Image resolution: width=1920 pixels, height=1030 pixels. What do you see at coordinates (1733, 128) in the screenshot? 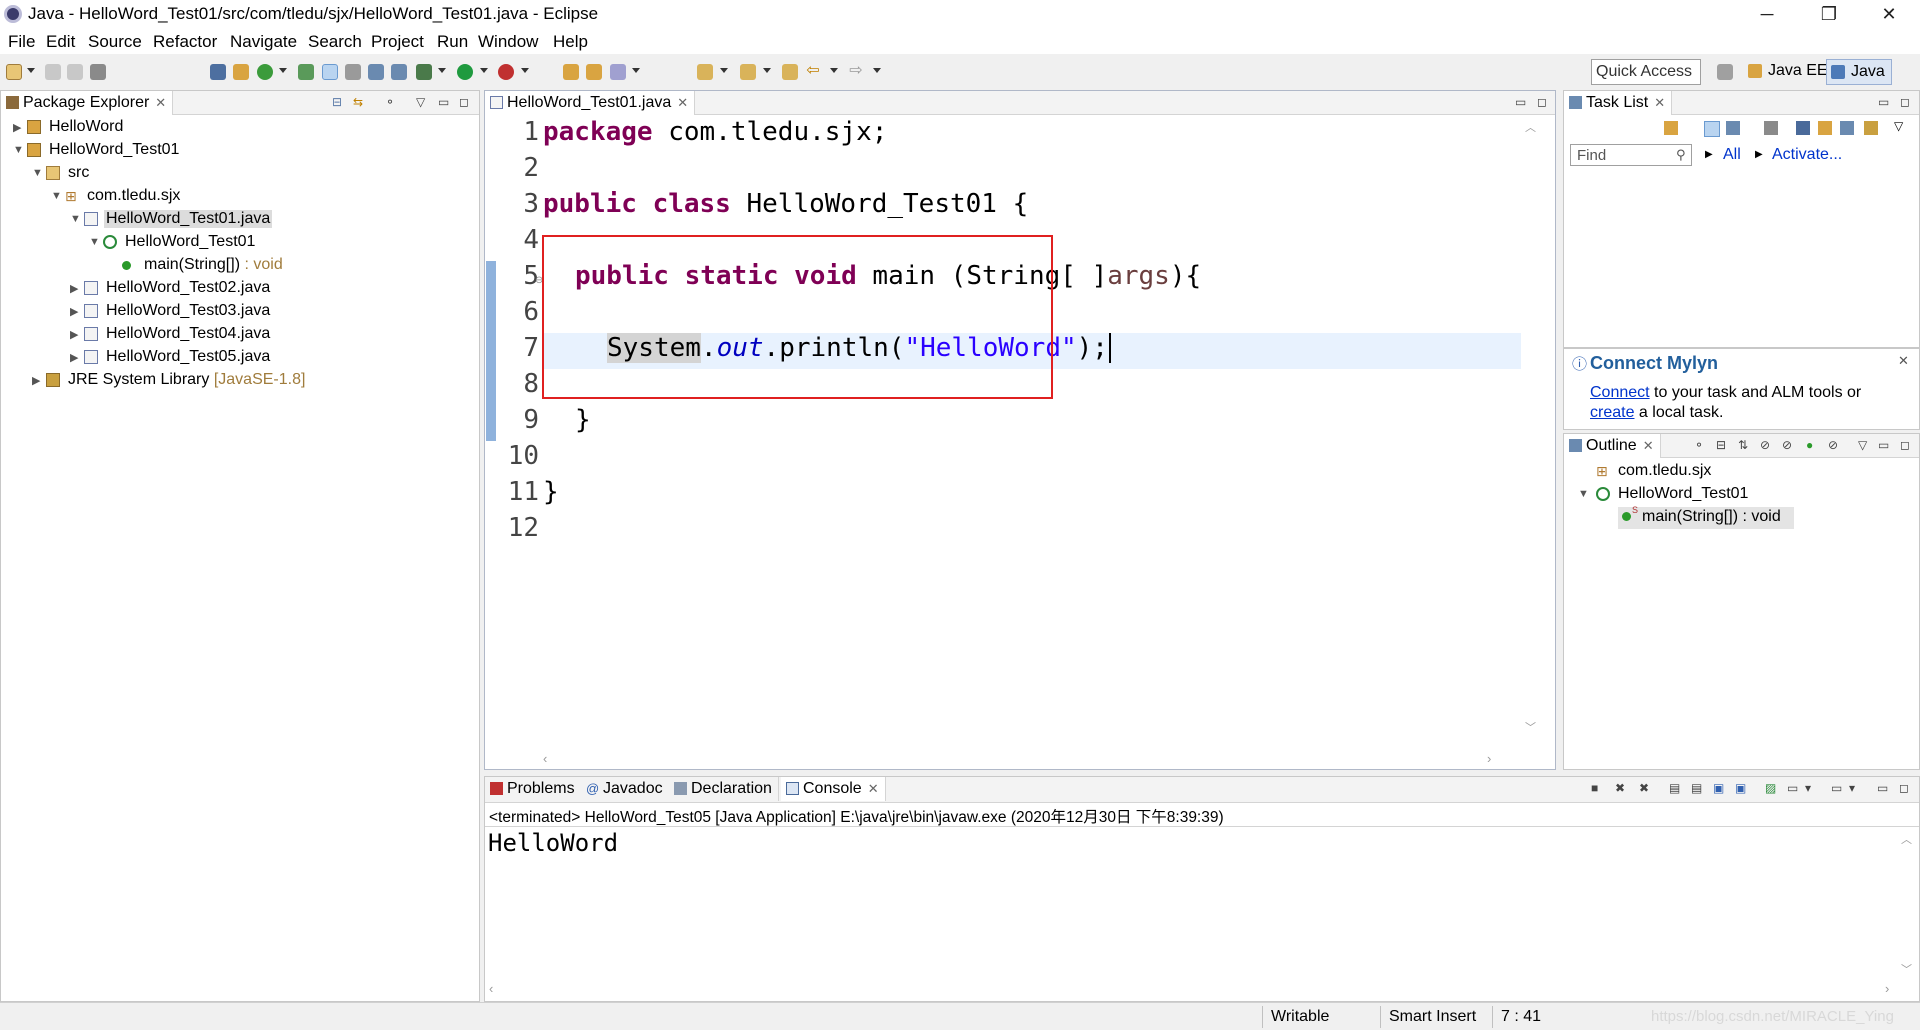
I see `scheduled-icon` at bounding box center [1733, 128].